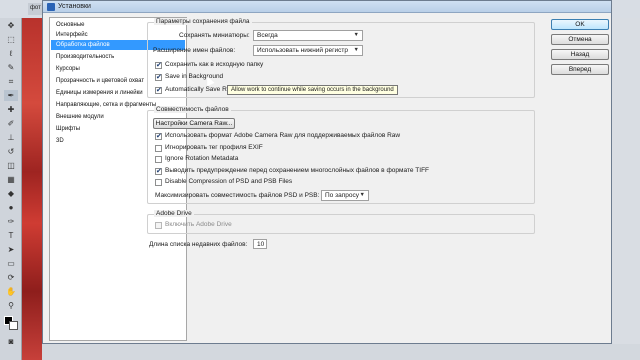 This screenshot has width=640, height=360. What do you see at coordinates (158, 159) in the screenshot?
I see `ignore-rotation-checkbox` at bounding box center [158, 159].